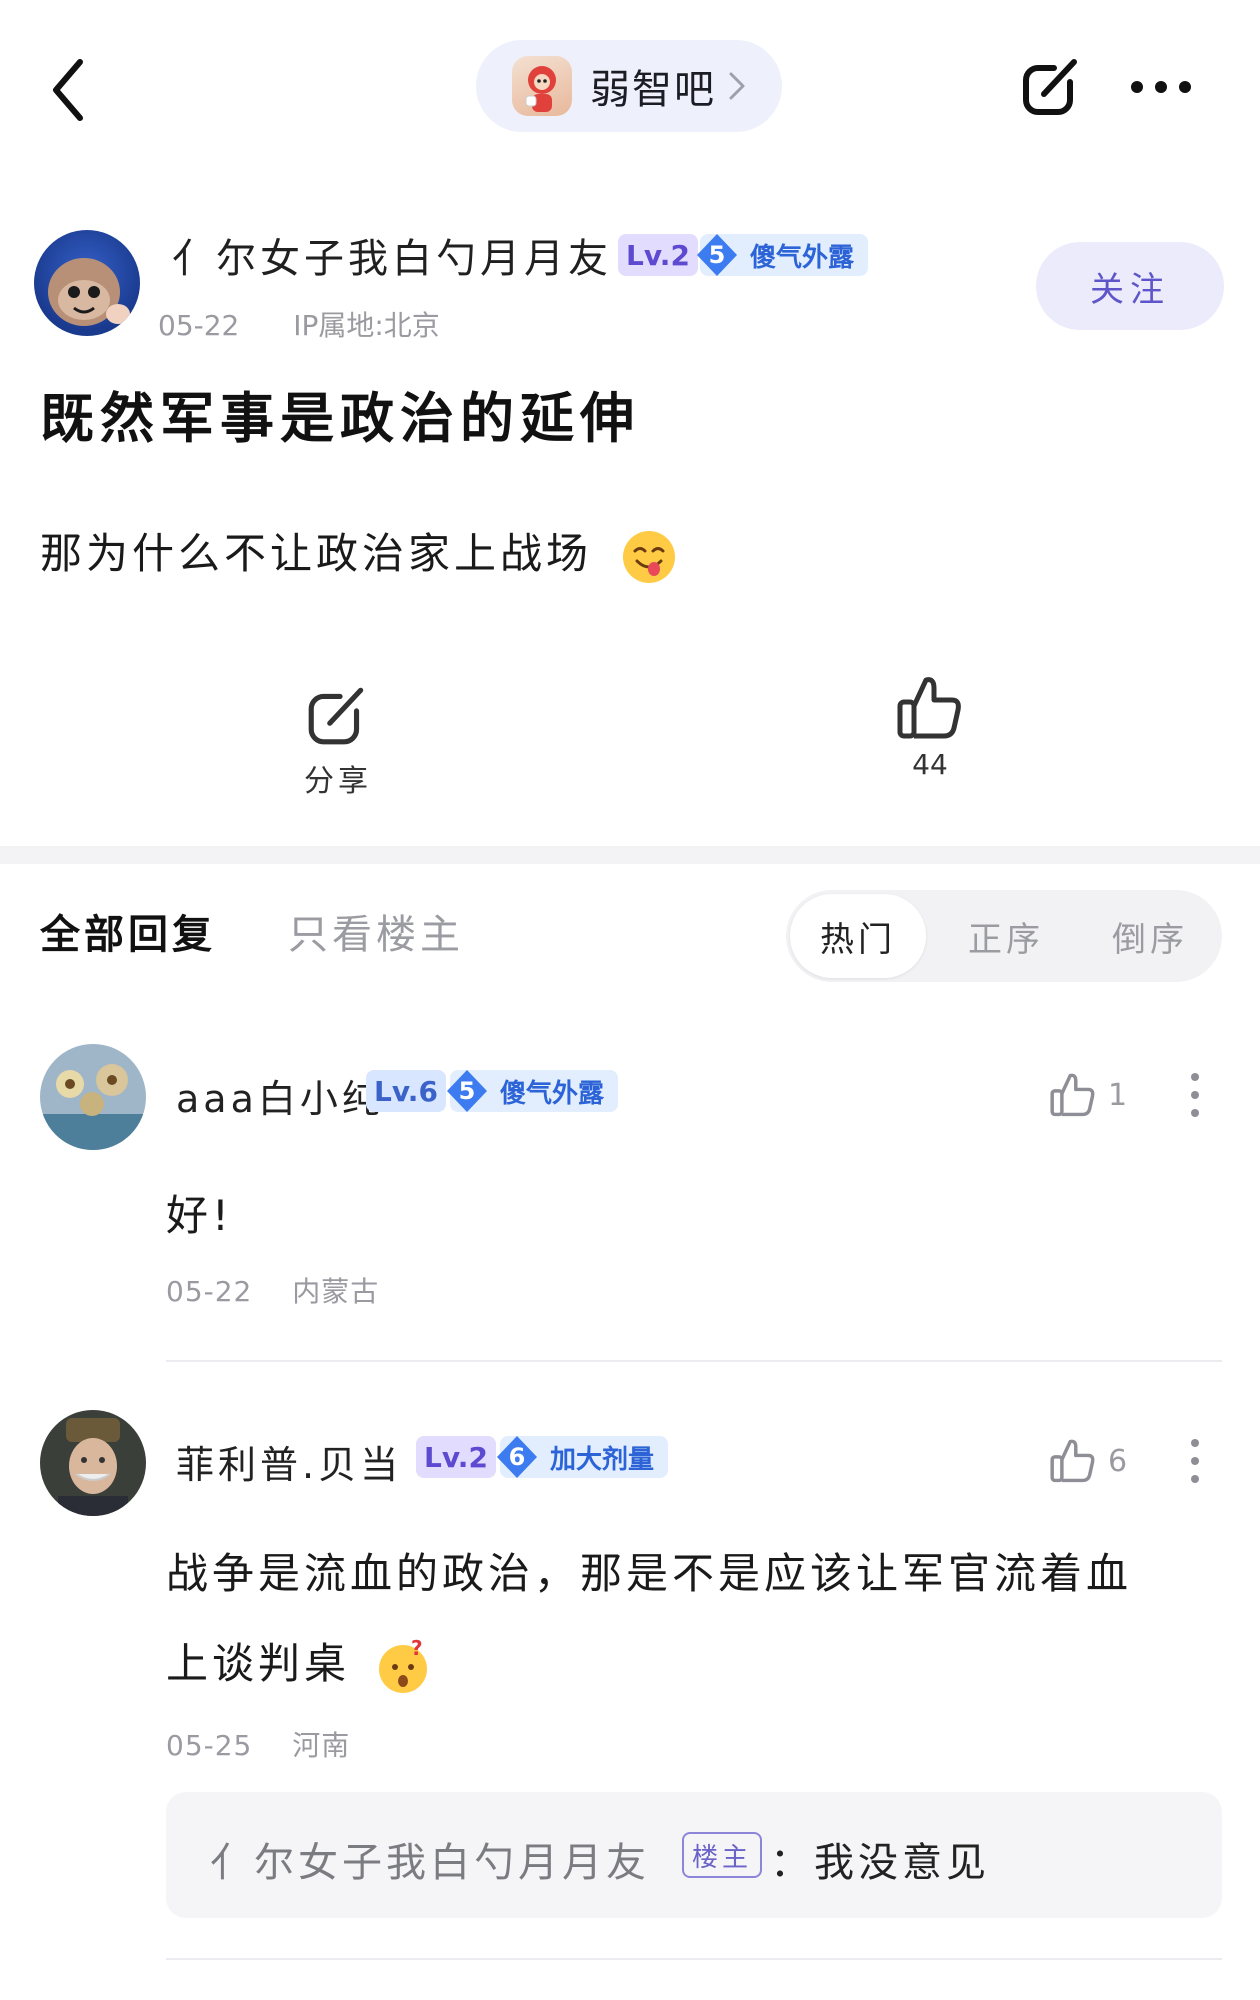  I want to click on back-arrow-icon, so click(68, 90).